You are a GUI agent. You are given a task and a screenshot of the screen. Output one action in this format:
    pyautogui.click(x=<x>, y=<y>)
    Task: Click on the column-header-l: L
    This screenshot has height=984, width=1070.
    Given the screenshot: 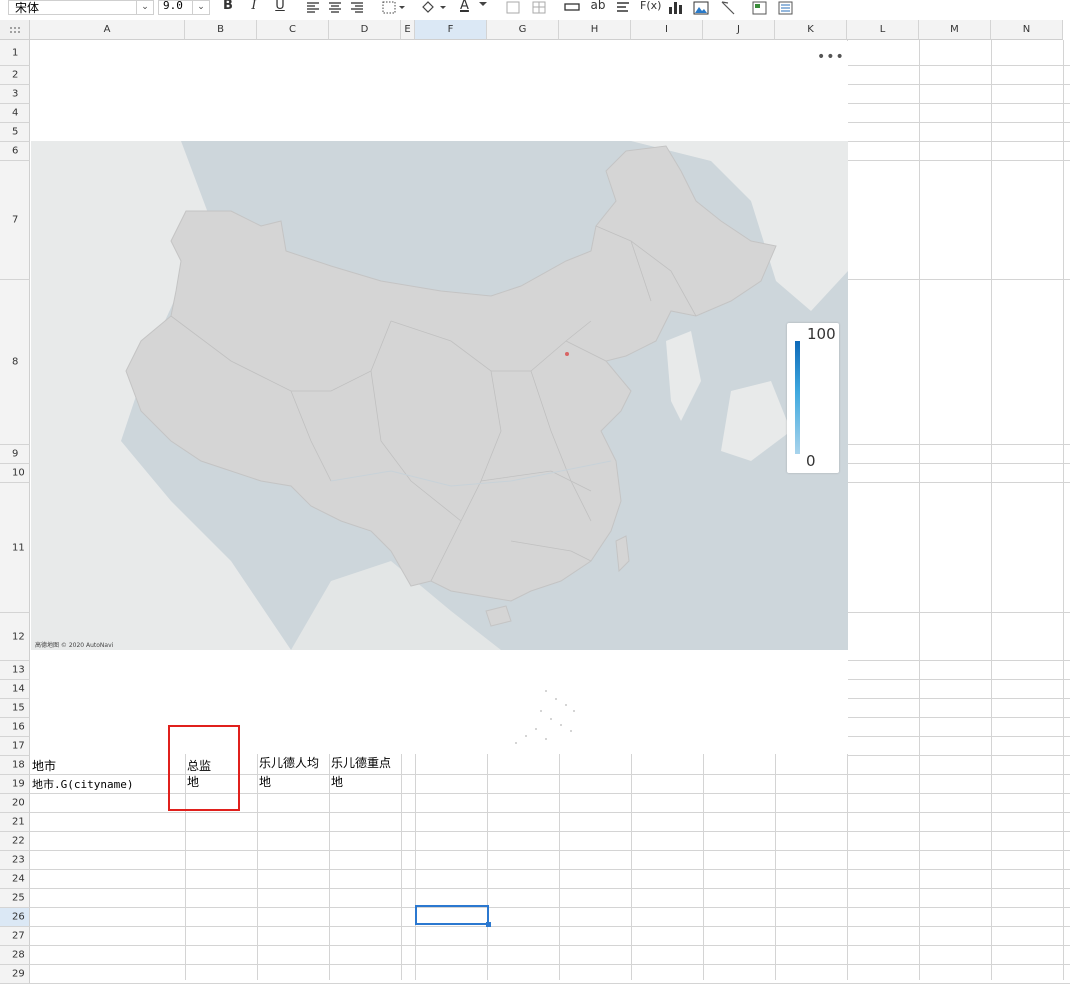 What is the action you would take?
    pyautogui.click(x=883, y=30)
    